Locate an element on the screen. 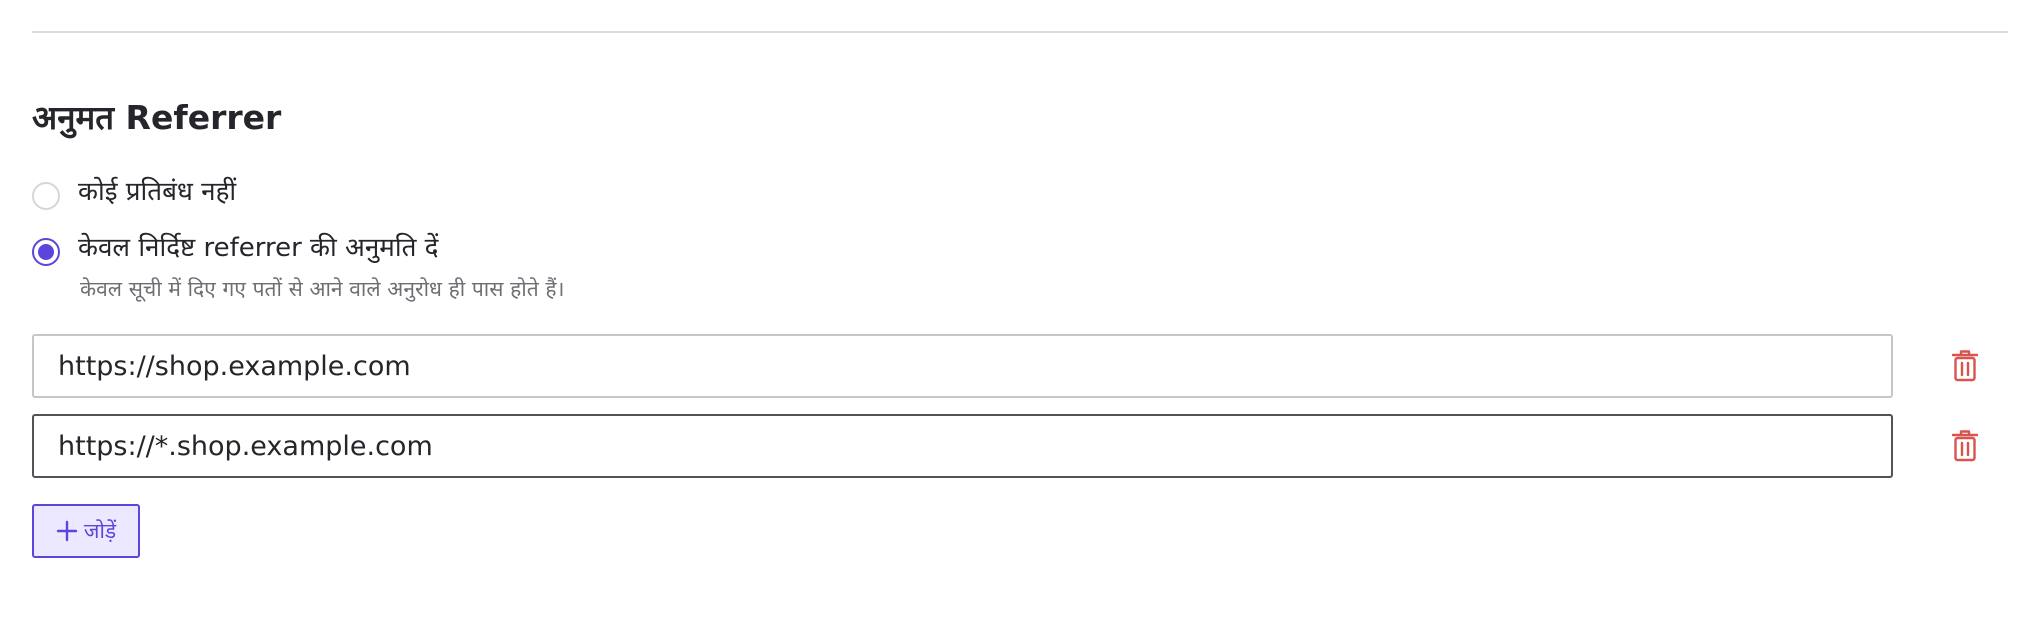  radio-button-no-restriction is located at coordinates (46, 196).